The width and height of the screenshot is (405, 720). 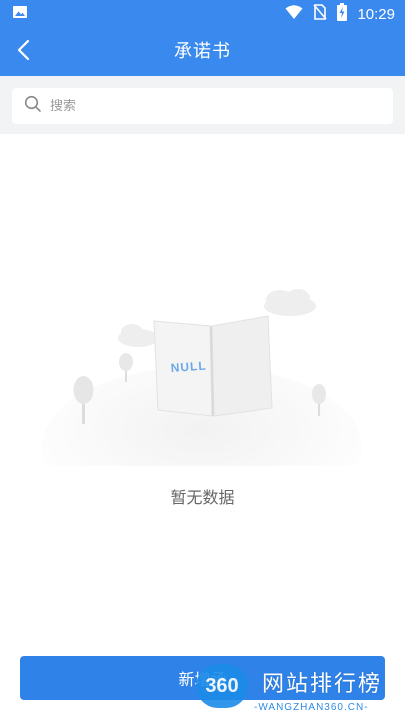 I want to click on chevron-left-icon, so click(x=24, y=52).